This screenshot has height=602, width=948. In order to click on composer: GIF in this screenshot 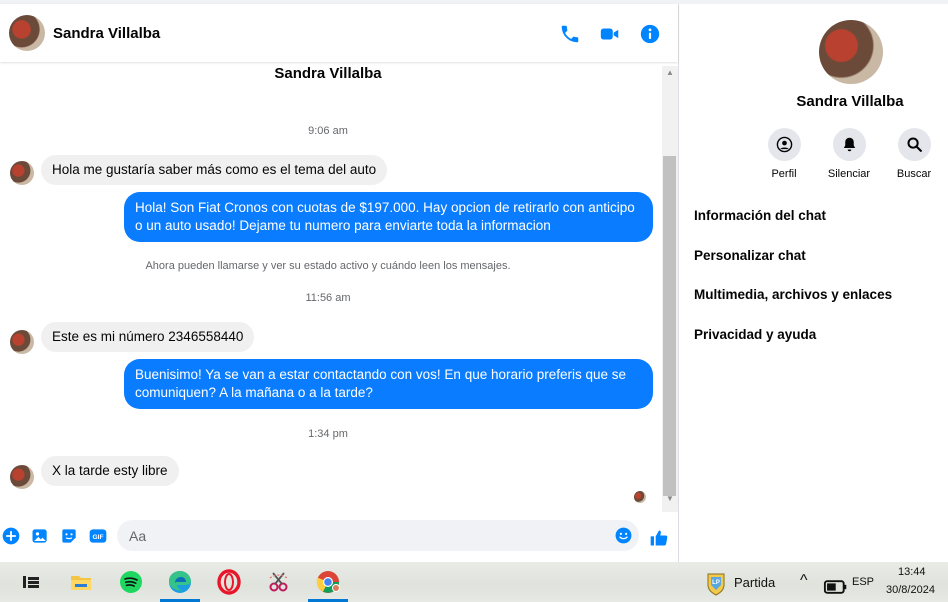, I will do `click(339, 538)`.